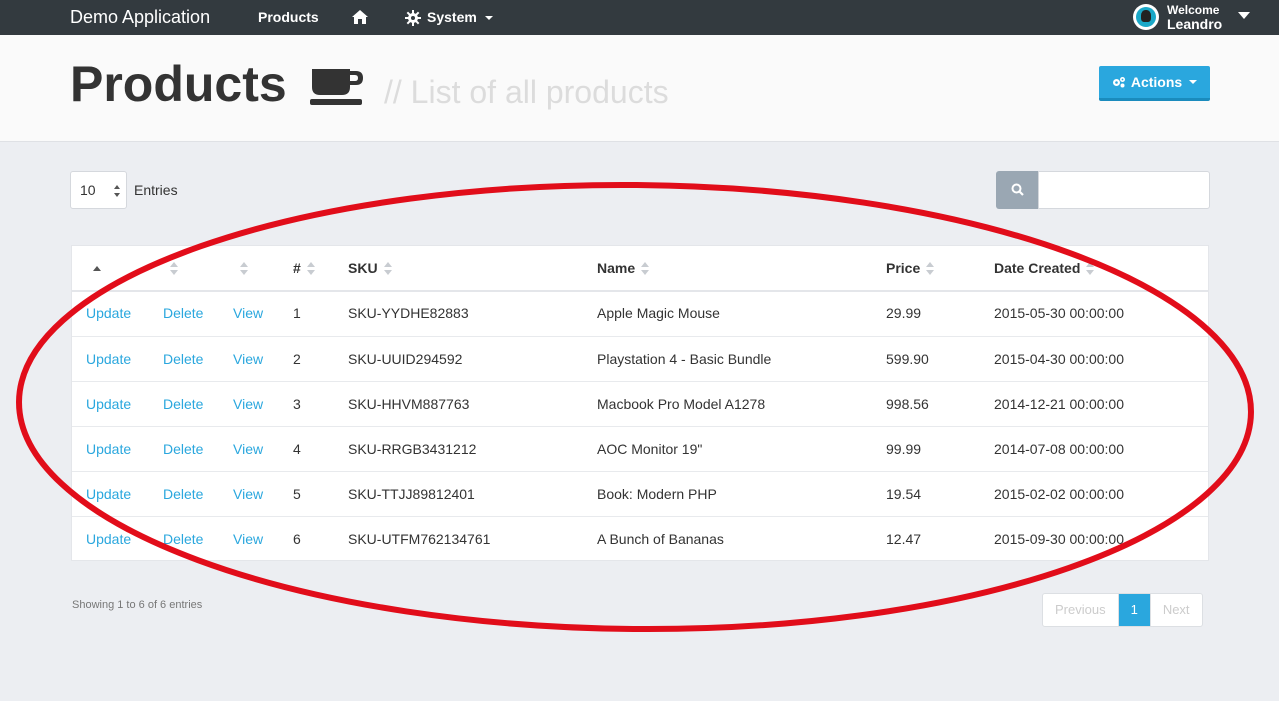 This screenshot has height=701, width=1279. Describe the element at coordinates (336, 87) in the screenshot. I see `coffee-cup-icon` at that location.